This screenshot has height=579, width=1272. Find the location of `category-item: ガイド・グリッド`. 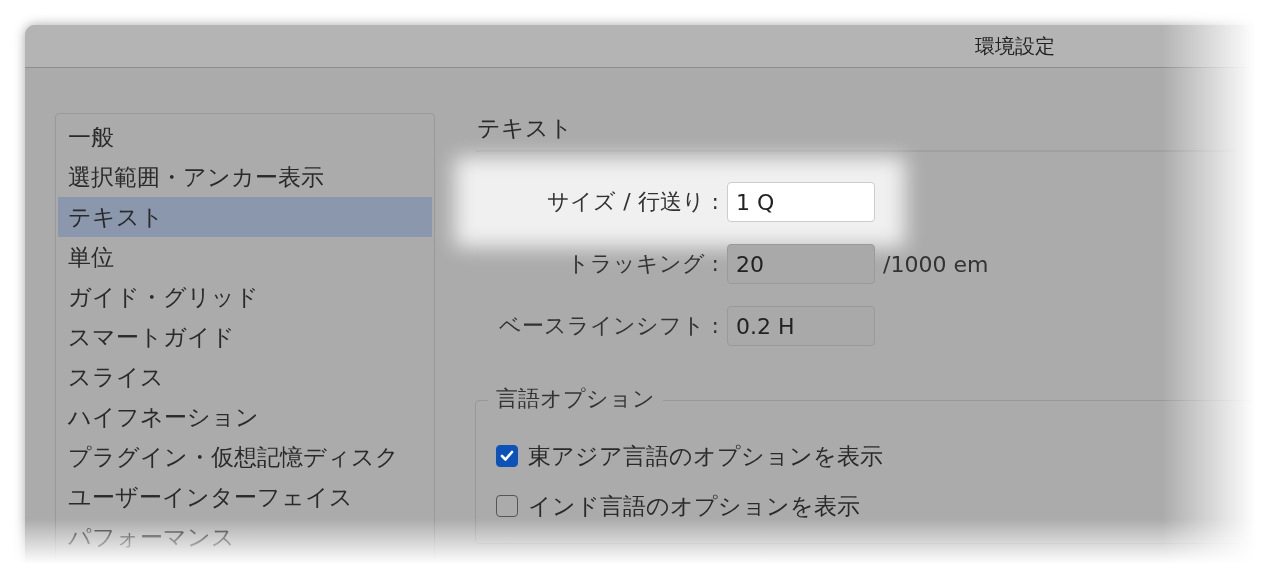

category-item: ガイド・グリッド is located at coordinates (245, 297).